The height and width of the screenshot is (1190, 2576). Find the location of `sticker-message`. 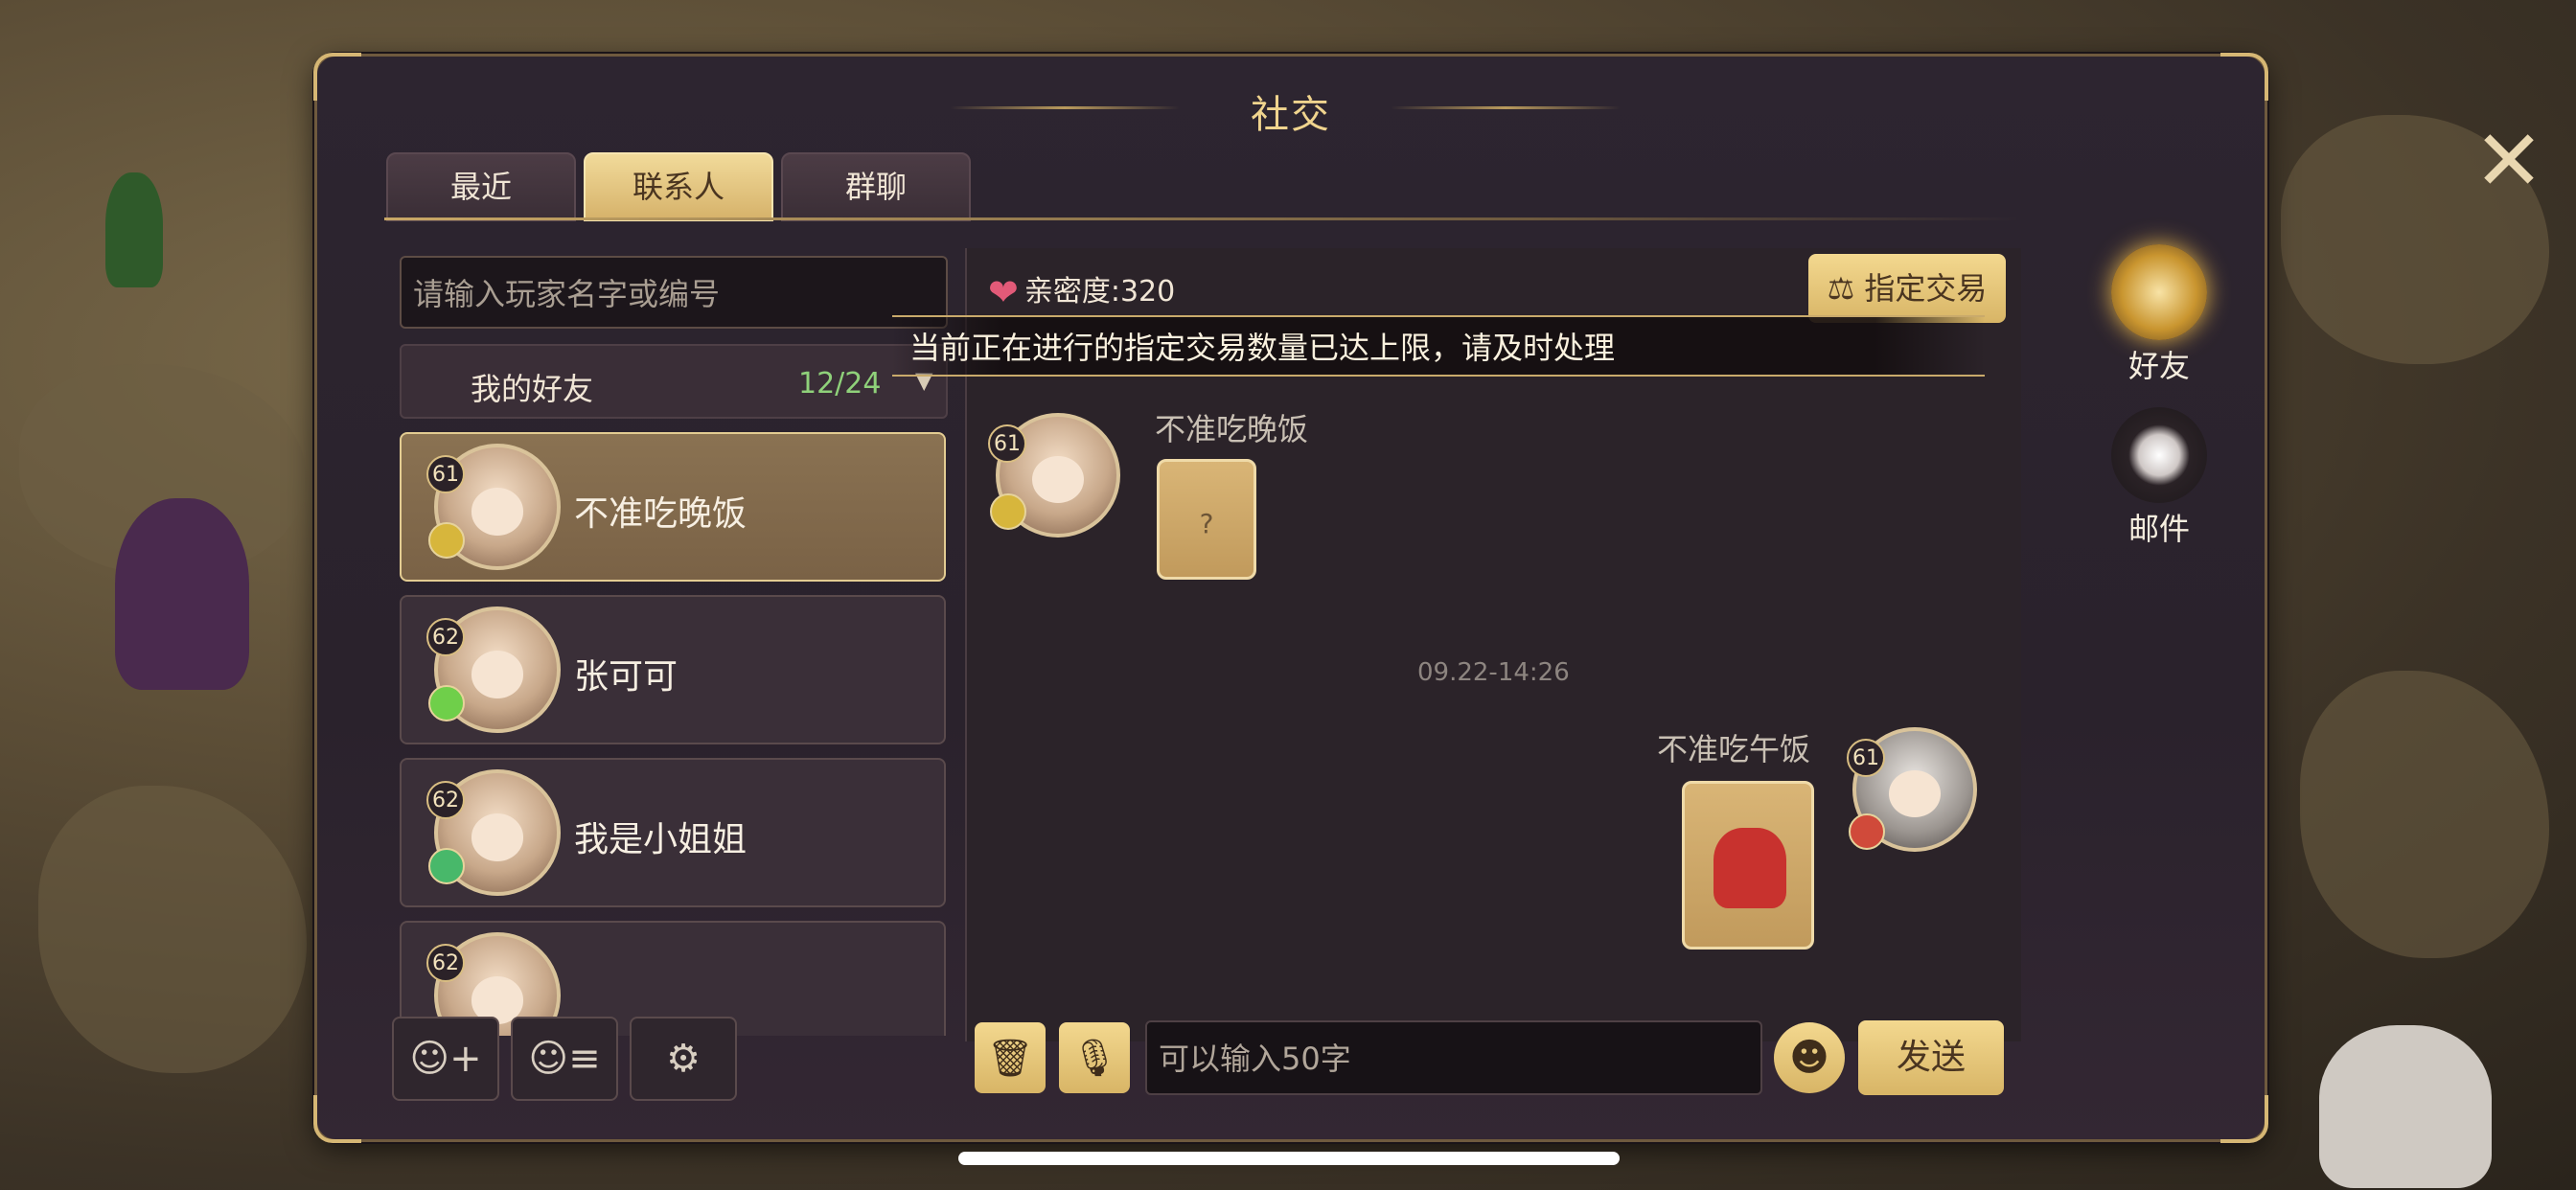

sticker-message is located at coordinates (1748, 866).